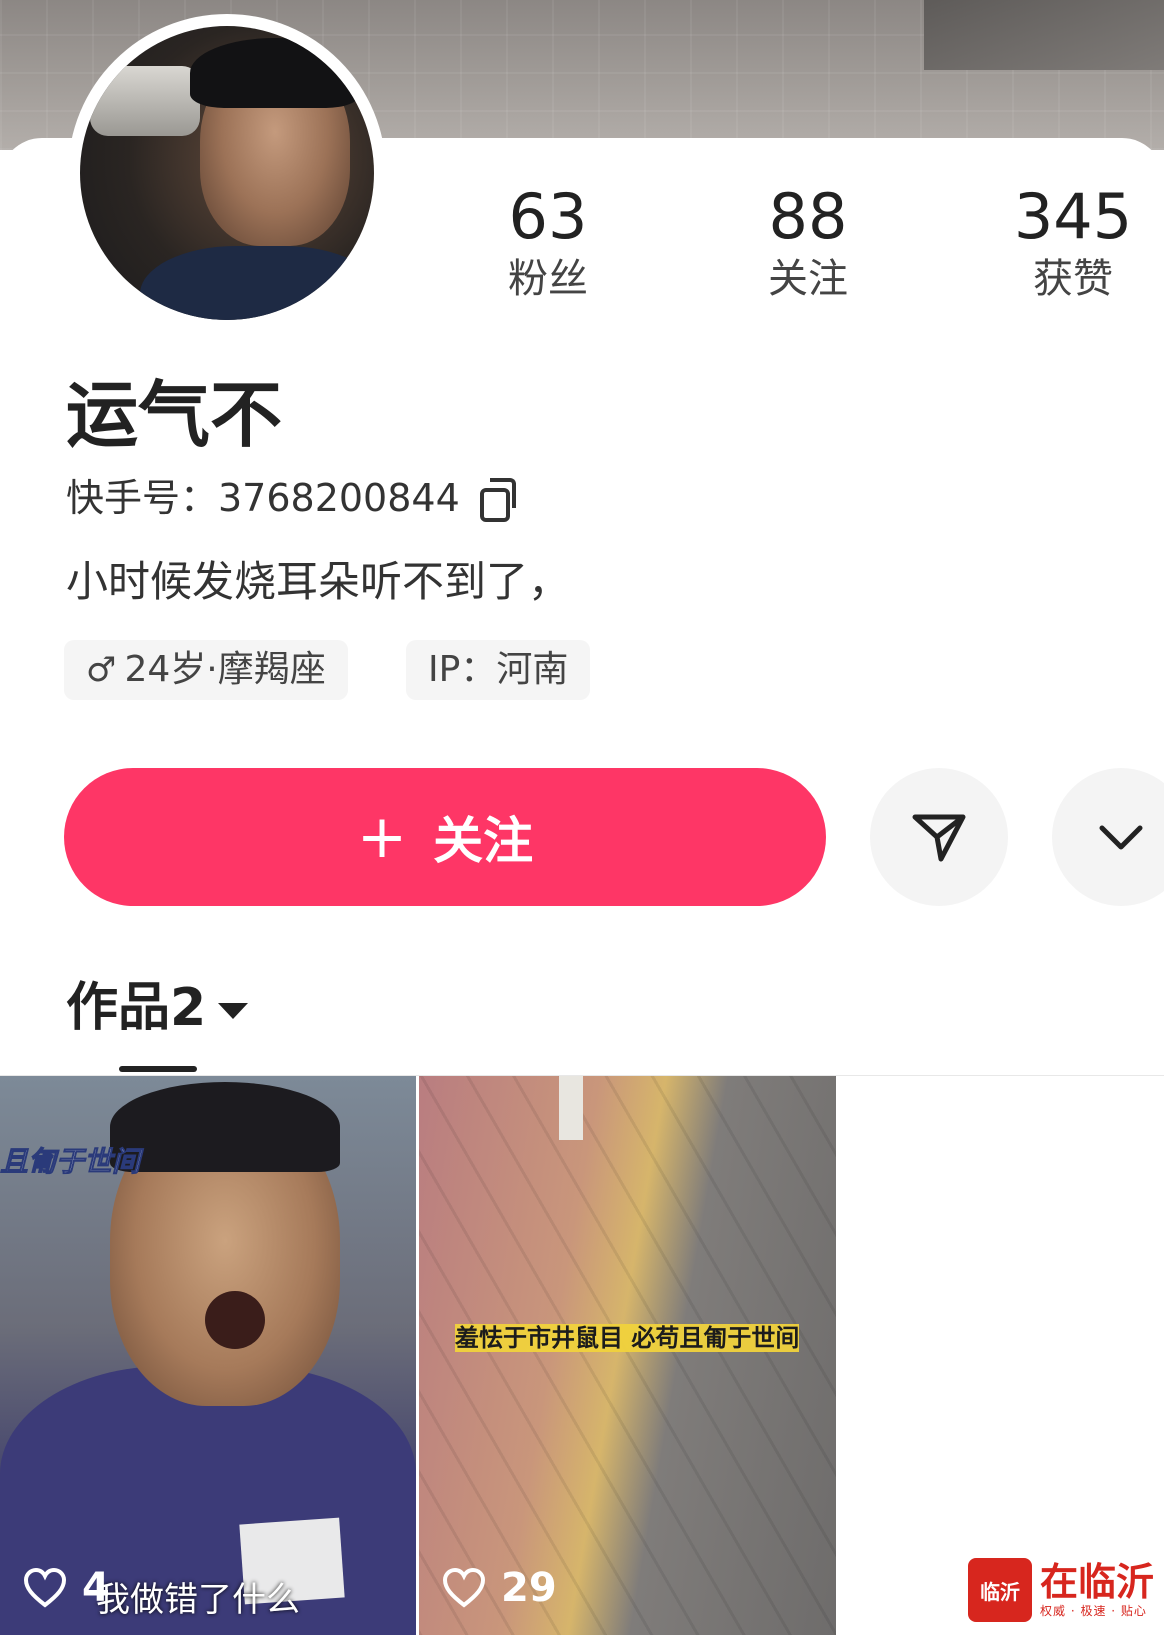 Image resolution: width=1164 pixels, height=1635 pixels. I want to click on stat-following: 88 关注, so click(808, 245).